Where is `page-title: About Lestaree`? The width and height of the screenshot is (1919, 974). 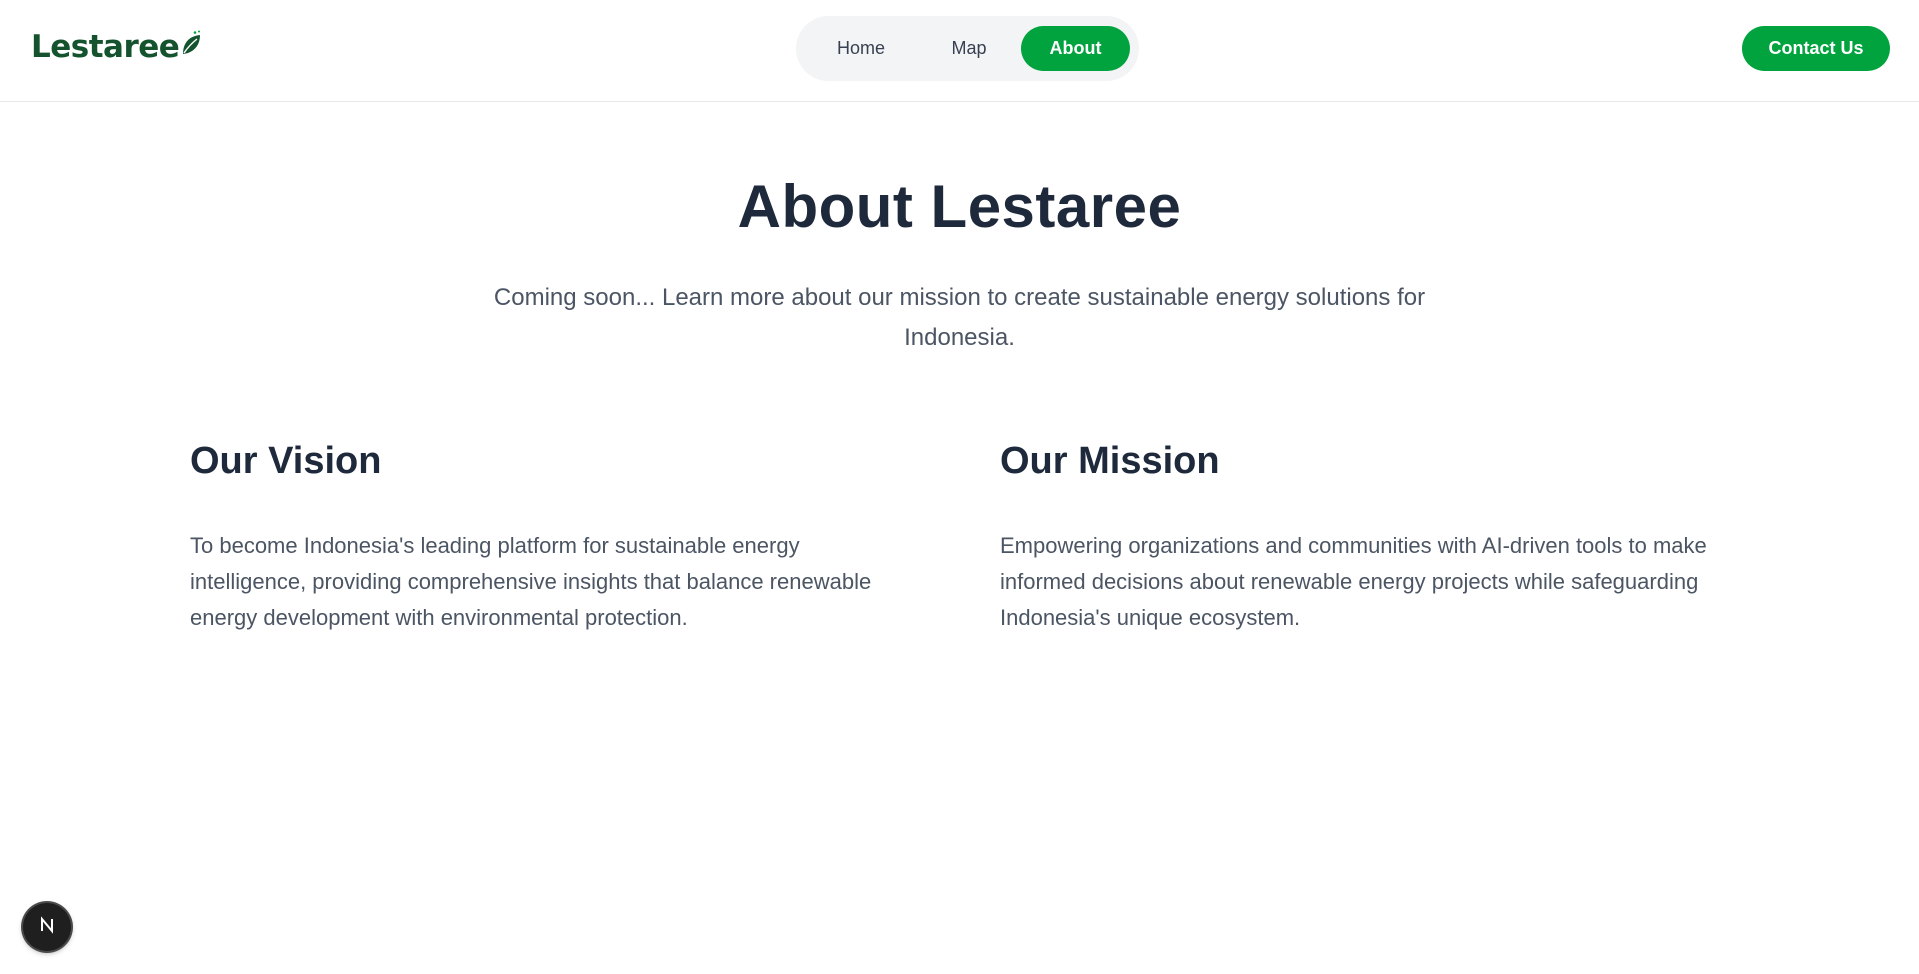 page-title: About Lestaree is located at coordinates (959, 206).